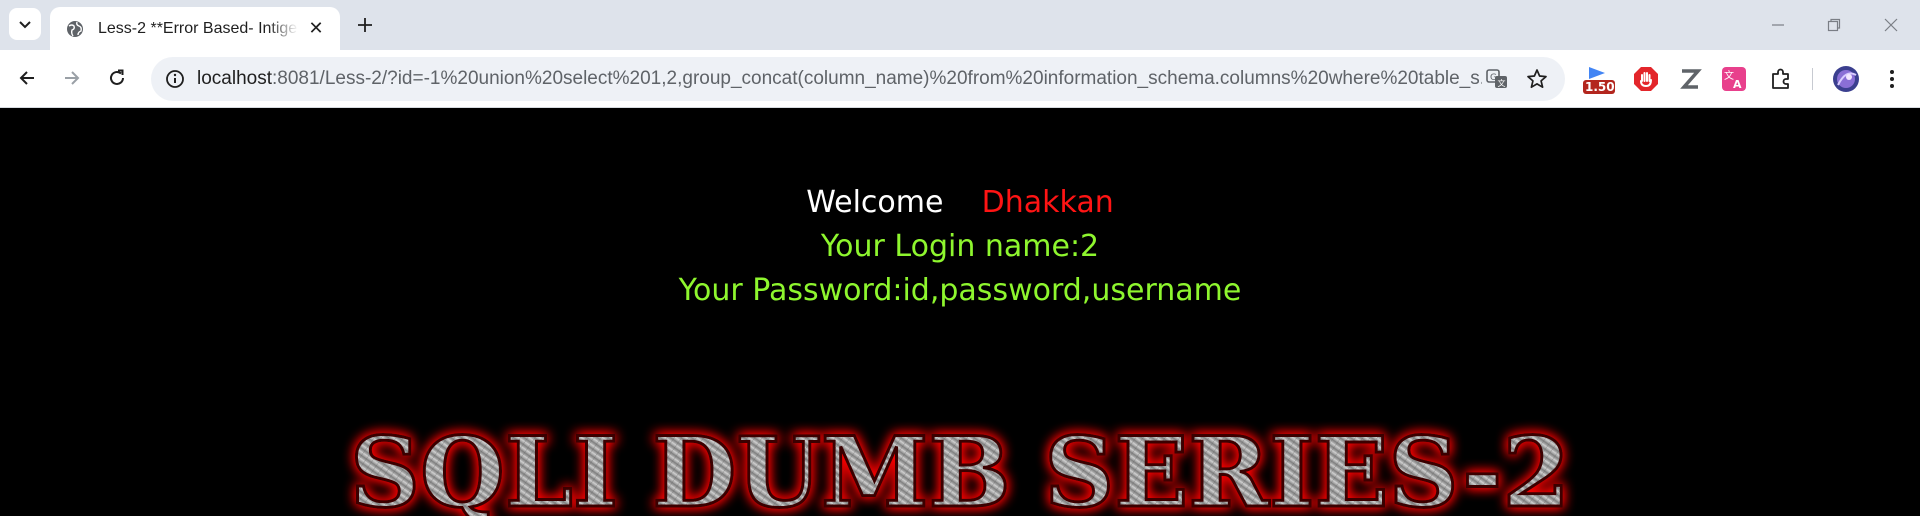 This screenshot has width=1920, height=516. I want to click on close-icon, so click(1891, 25).